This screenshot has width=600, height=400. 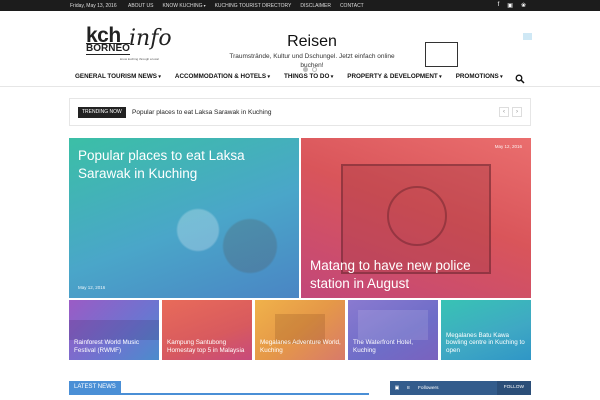 I want to click on ad-open-button, so click(x=441, y=54).